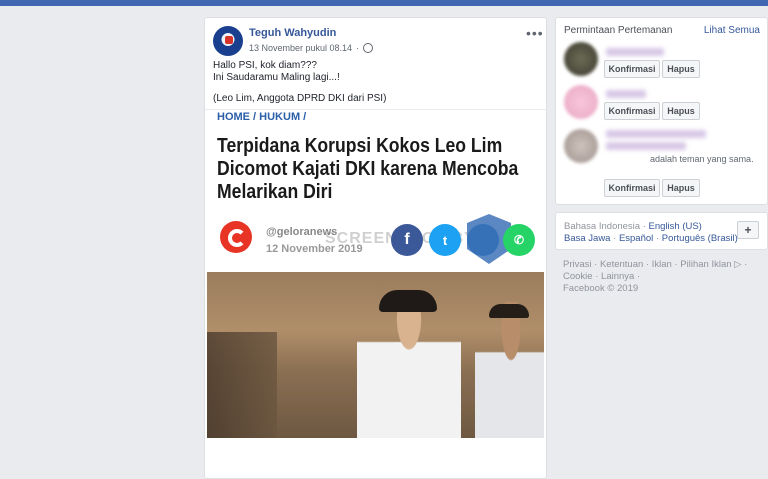  What do you see at coordinates (300, 48) in the screenshot?
I see `post-timestamp: 13 November pukul 08.14` at bounding box center [300, 48].